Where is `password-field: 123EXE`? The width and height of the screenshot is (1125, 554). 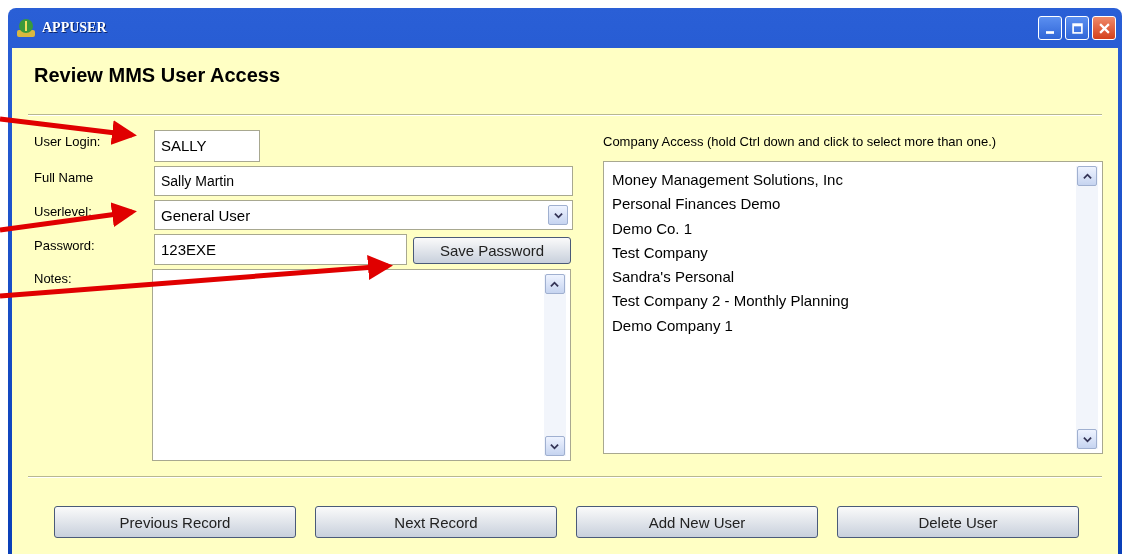 password-field: 123EXE is located at coordinates (280, 249).